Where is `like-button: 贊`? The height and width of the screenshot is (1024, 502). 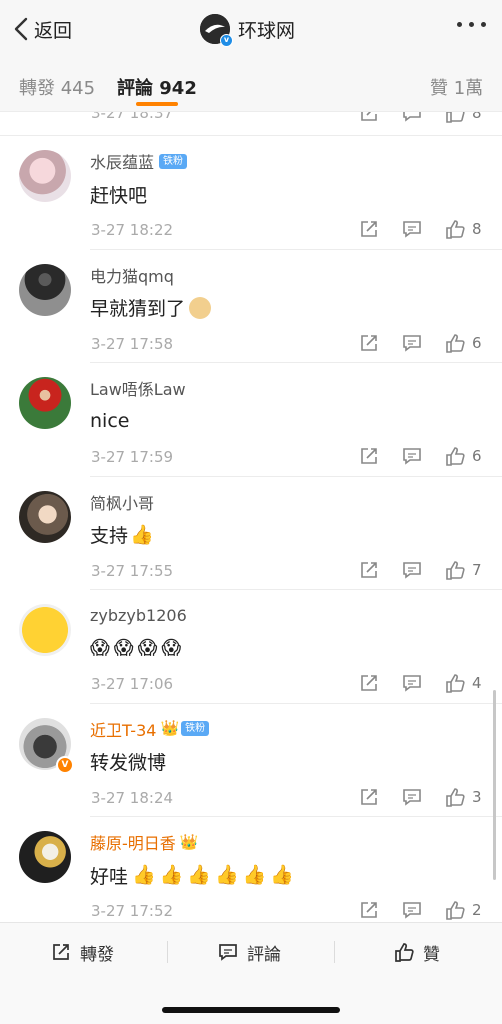
like-button: 贊 is located at coordinates (416, 952).